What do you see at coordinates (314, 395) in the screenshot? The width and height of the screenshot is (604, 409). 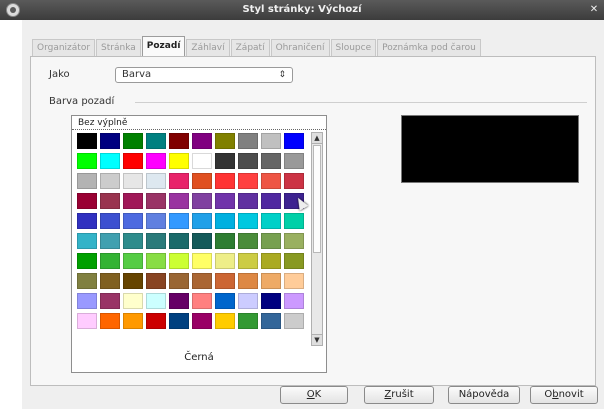 I see `ok-button: OK` at bounding box center [314, 395].